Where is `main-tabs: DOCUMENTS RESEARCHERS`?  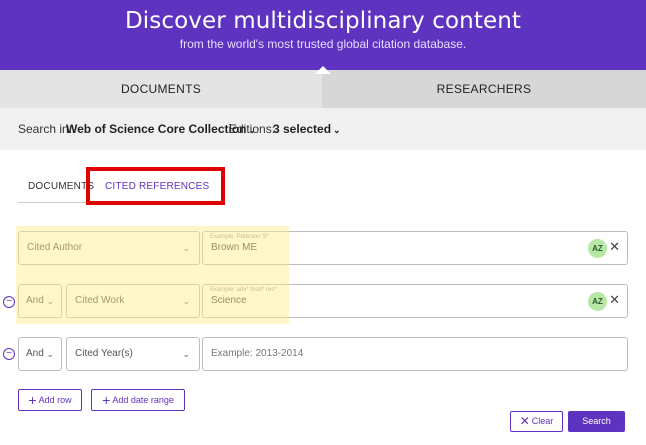 main-tabs: DOCUMENTS RESEARCHERS is located at coordinates (323, 89).